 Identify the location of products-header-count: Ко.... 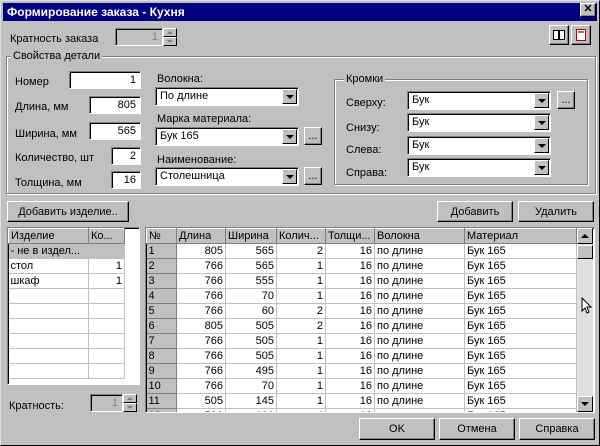
(106, 236).